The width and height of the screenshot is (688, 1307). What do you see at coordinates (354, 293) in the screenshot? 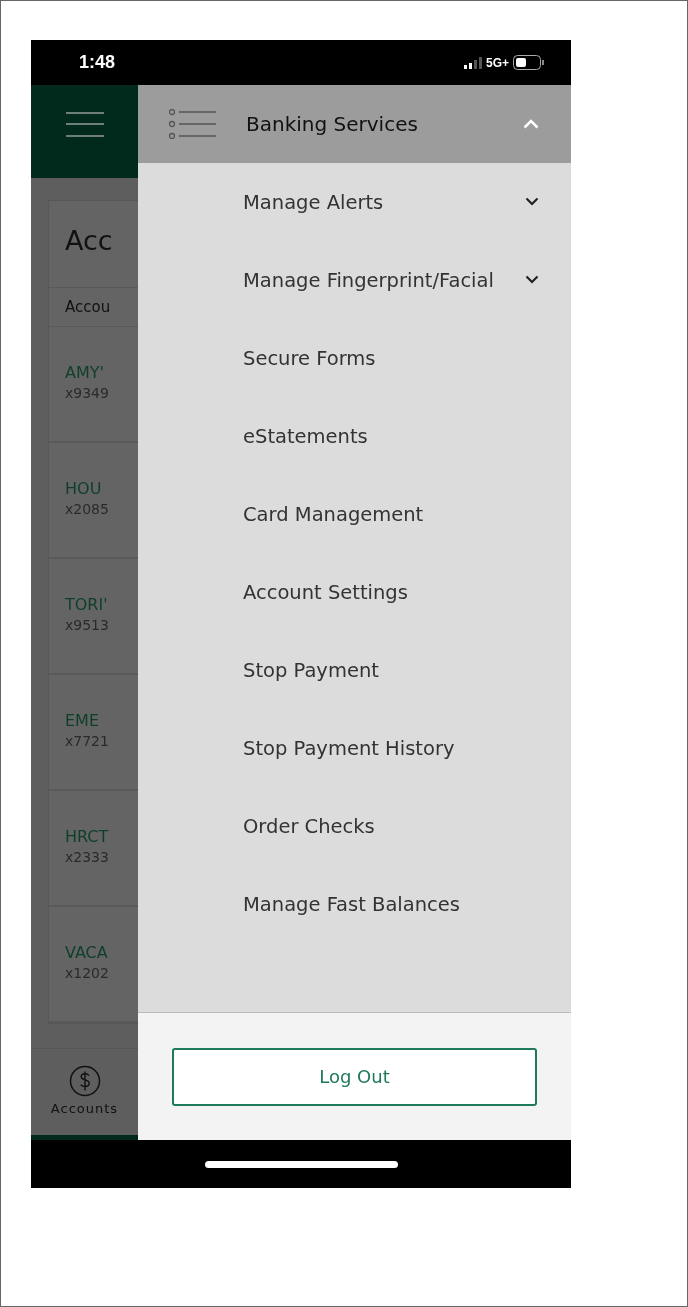
I see `menu-item: Manage Fingerprint/Facial` at bounding box center [354, 293].